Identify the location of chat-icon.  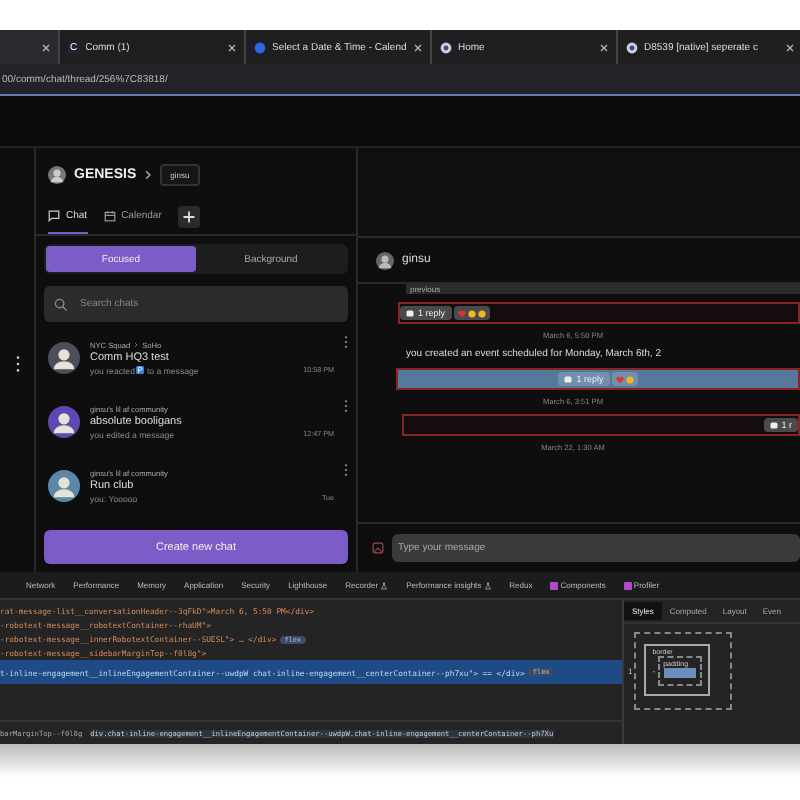
(54, 216).